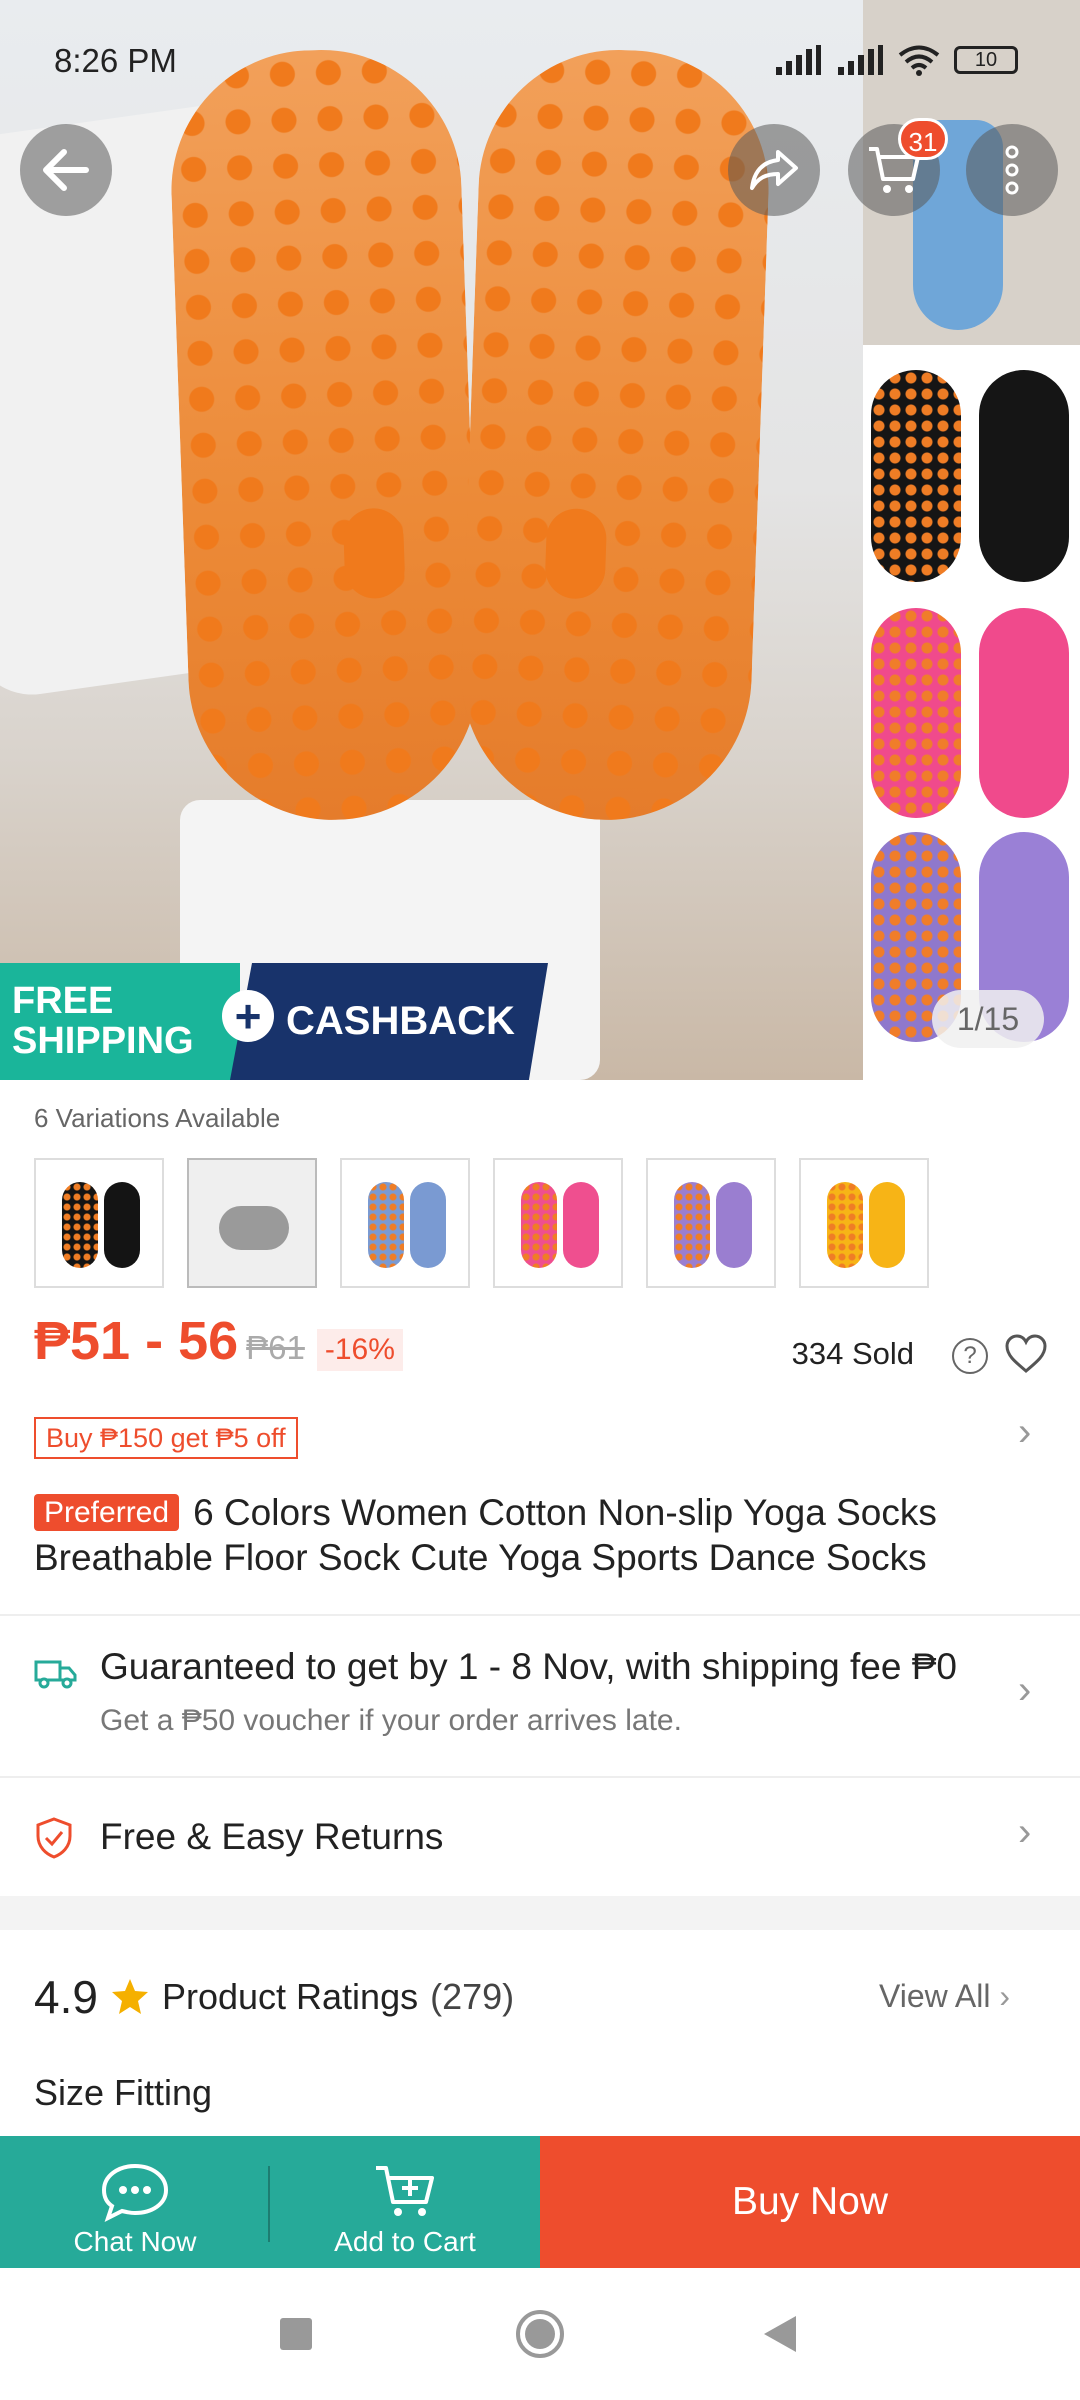  Describe the element at coordinates (971, 712) in the screenshot. I see `side-image-pink` at that location.